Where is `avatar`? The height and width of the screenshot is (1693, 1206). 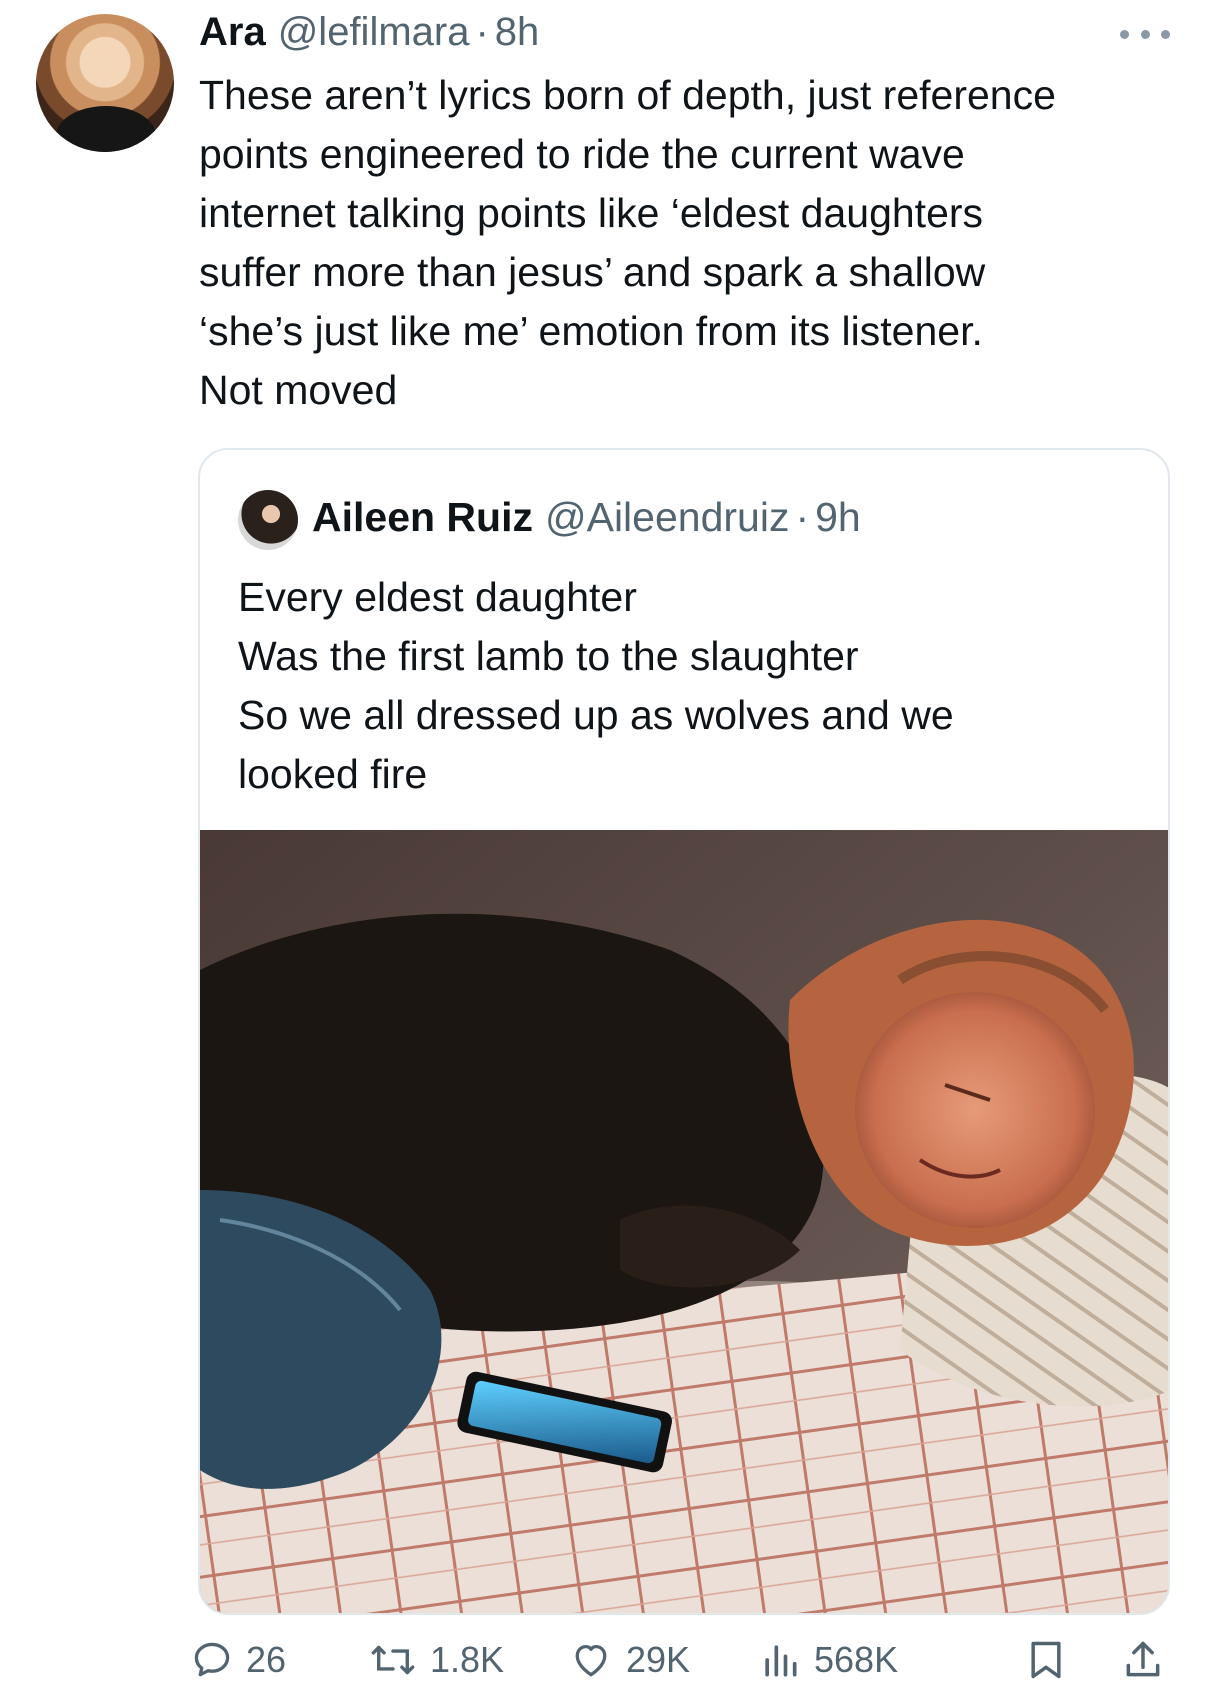
avatar is located at coordinates (105, 83).